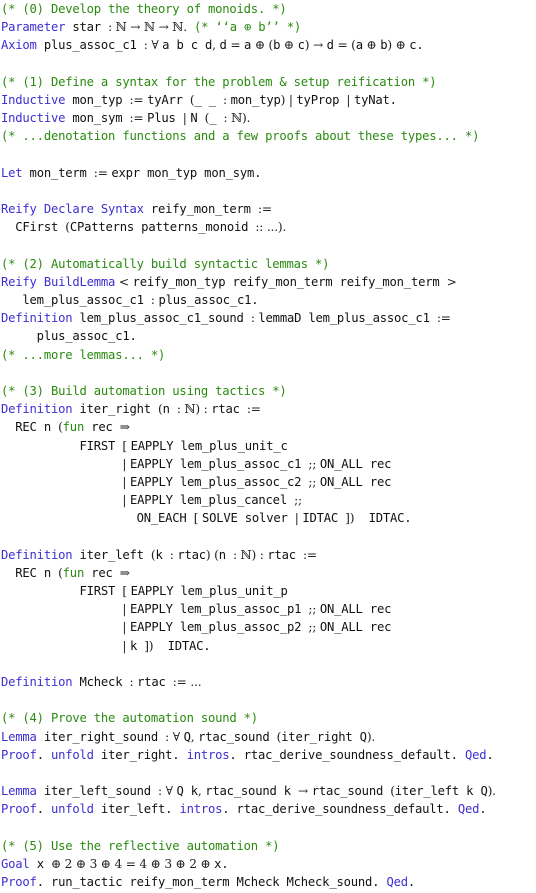 The width and height of the screenshot is (536, 893). What do you see at coordinates (315, 45) in the screenshot?
I see `math-symbol: ) →` at bounding box center [315, 45].